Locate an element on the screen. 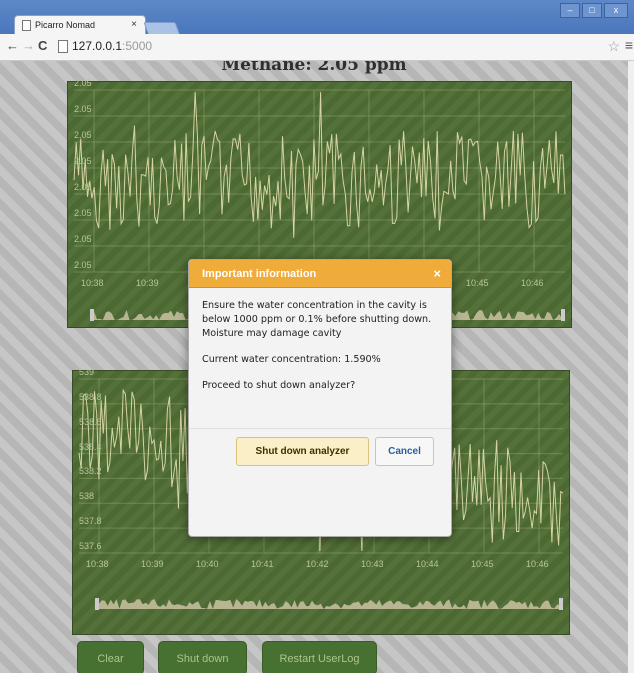 This screenshot has height=673, width=634. maximize-icon: □ is located at coordinates (592, 10).